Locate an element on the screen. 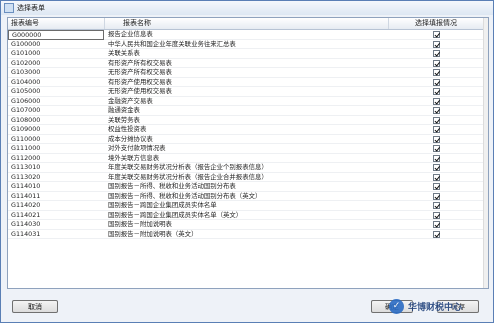  report-name-cell: 有形资产使用权交易表 is located at coordinates (247, 83).